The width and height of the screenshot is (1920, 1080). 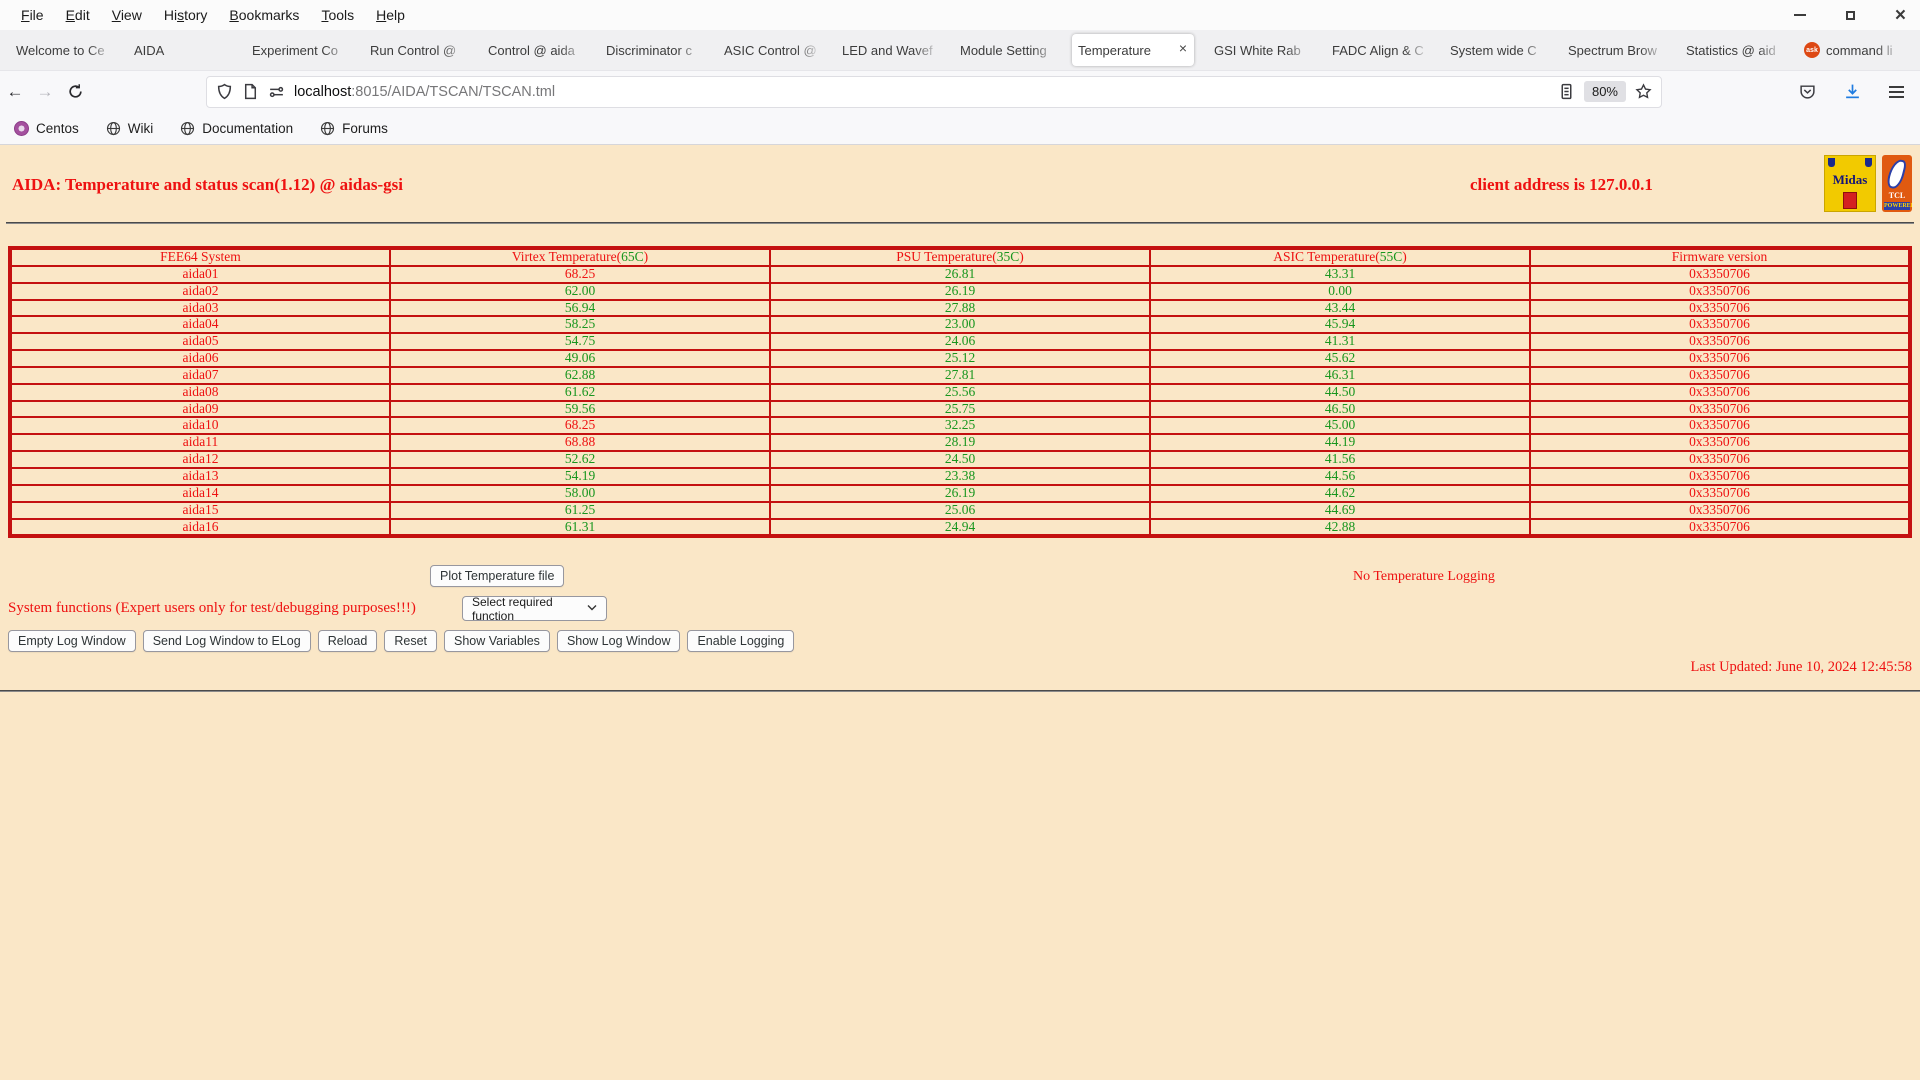 What do you see at coordinates (960, 342) in the screenshot?
I see `table-row-aida05: aida05 54.75 24.06 41.31 0x3350706` at bounding box center [960, 342].